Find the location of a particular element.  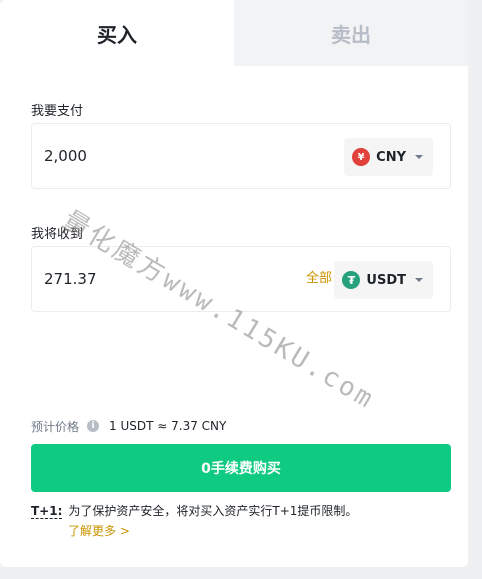

pay-label: 我要支付 is located at coordinates (57, 111).